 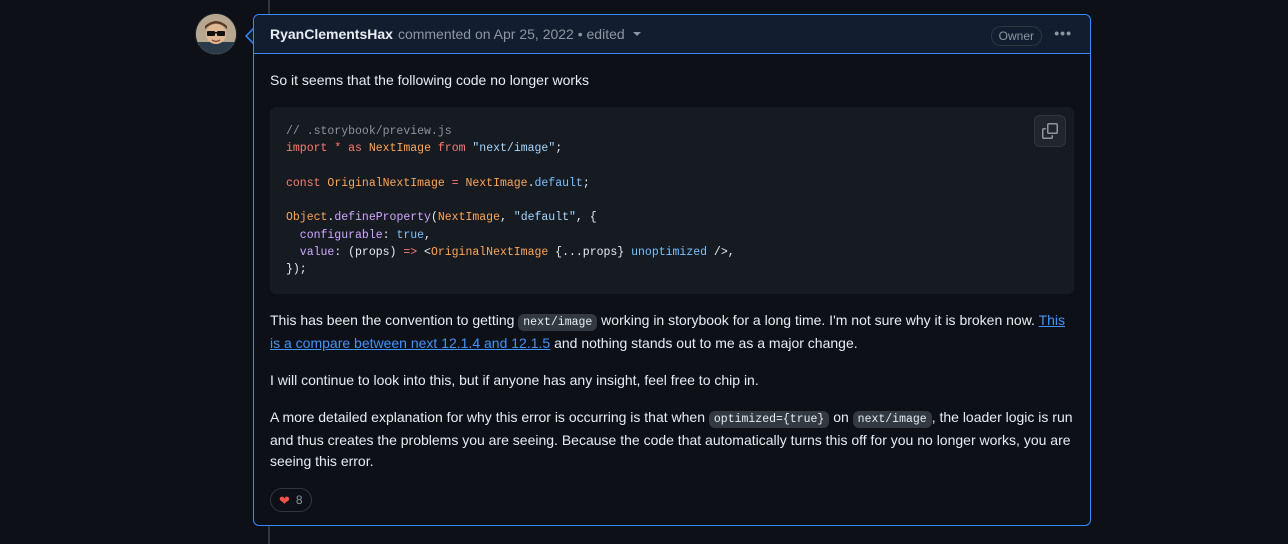 I want to click on copy-icon, so click(x=1050, y=131).